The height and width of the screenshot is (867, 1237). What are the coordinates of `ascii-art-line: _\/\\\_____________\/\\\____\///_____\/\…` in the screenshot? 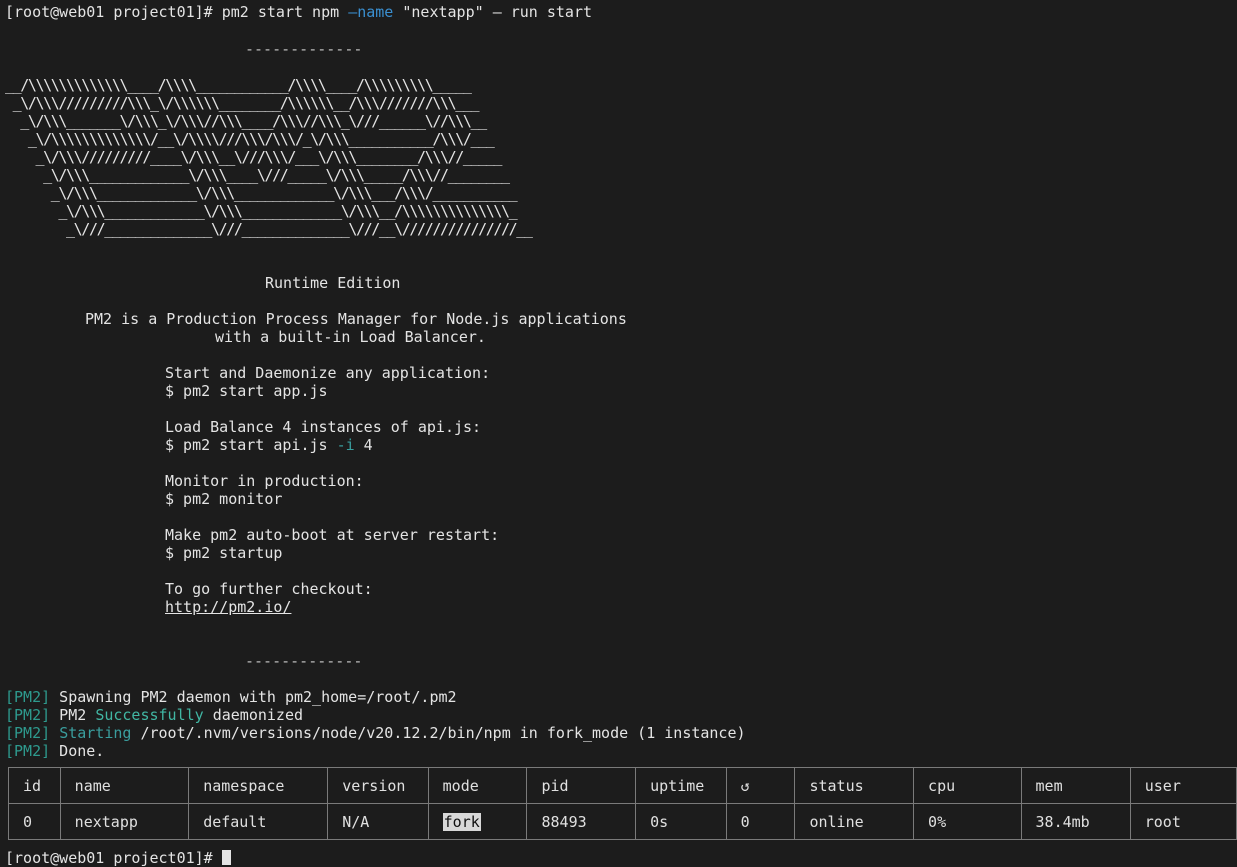 It's located at (257, 175).